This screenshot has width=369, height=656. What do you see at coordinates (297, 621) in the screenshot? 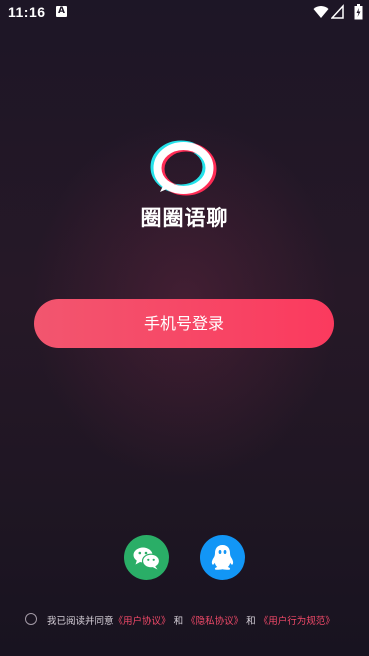
I see `behavior-rules-link: 《用户行为规范》` at bounding box center [297, 621].